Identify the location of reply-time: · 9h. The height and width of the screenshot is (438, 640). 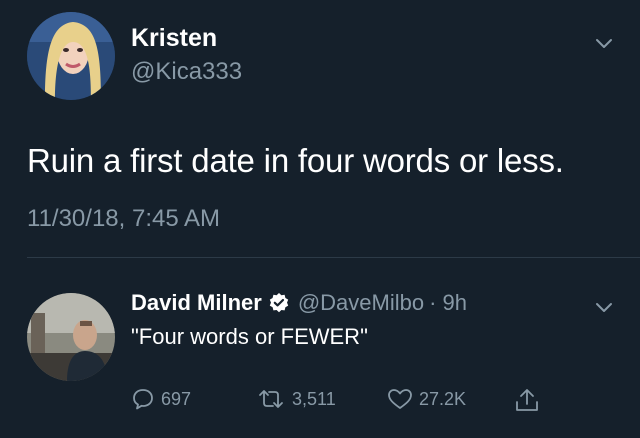
(448, 303).